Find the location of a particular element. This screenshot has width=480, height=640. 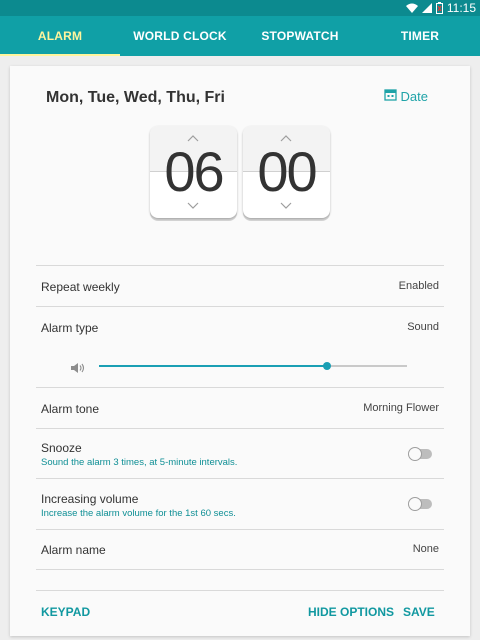

minute-down-chevron-icon is located at coordinates (286, 205).